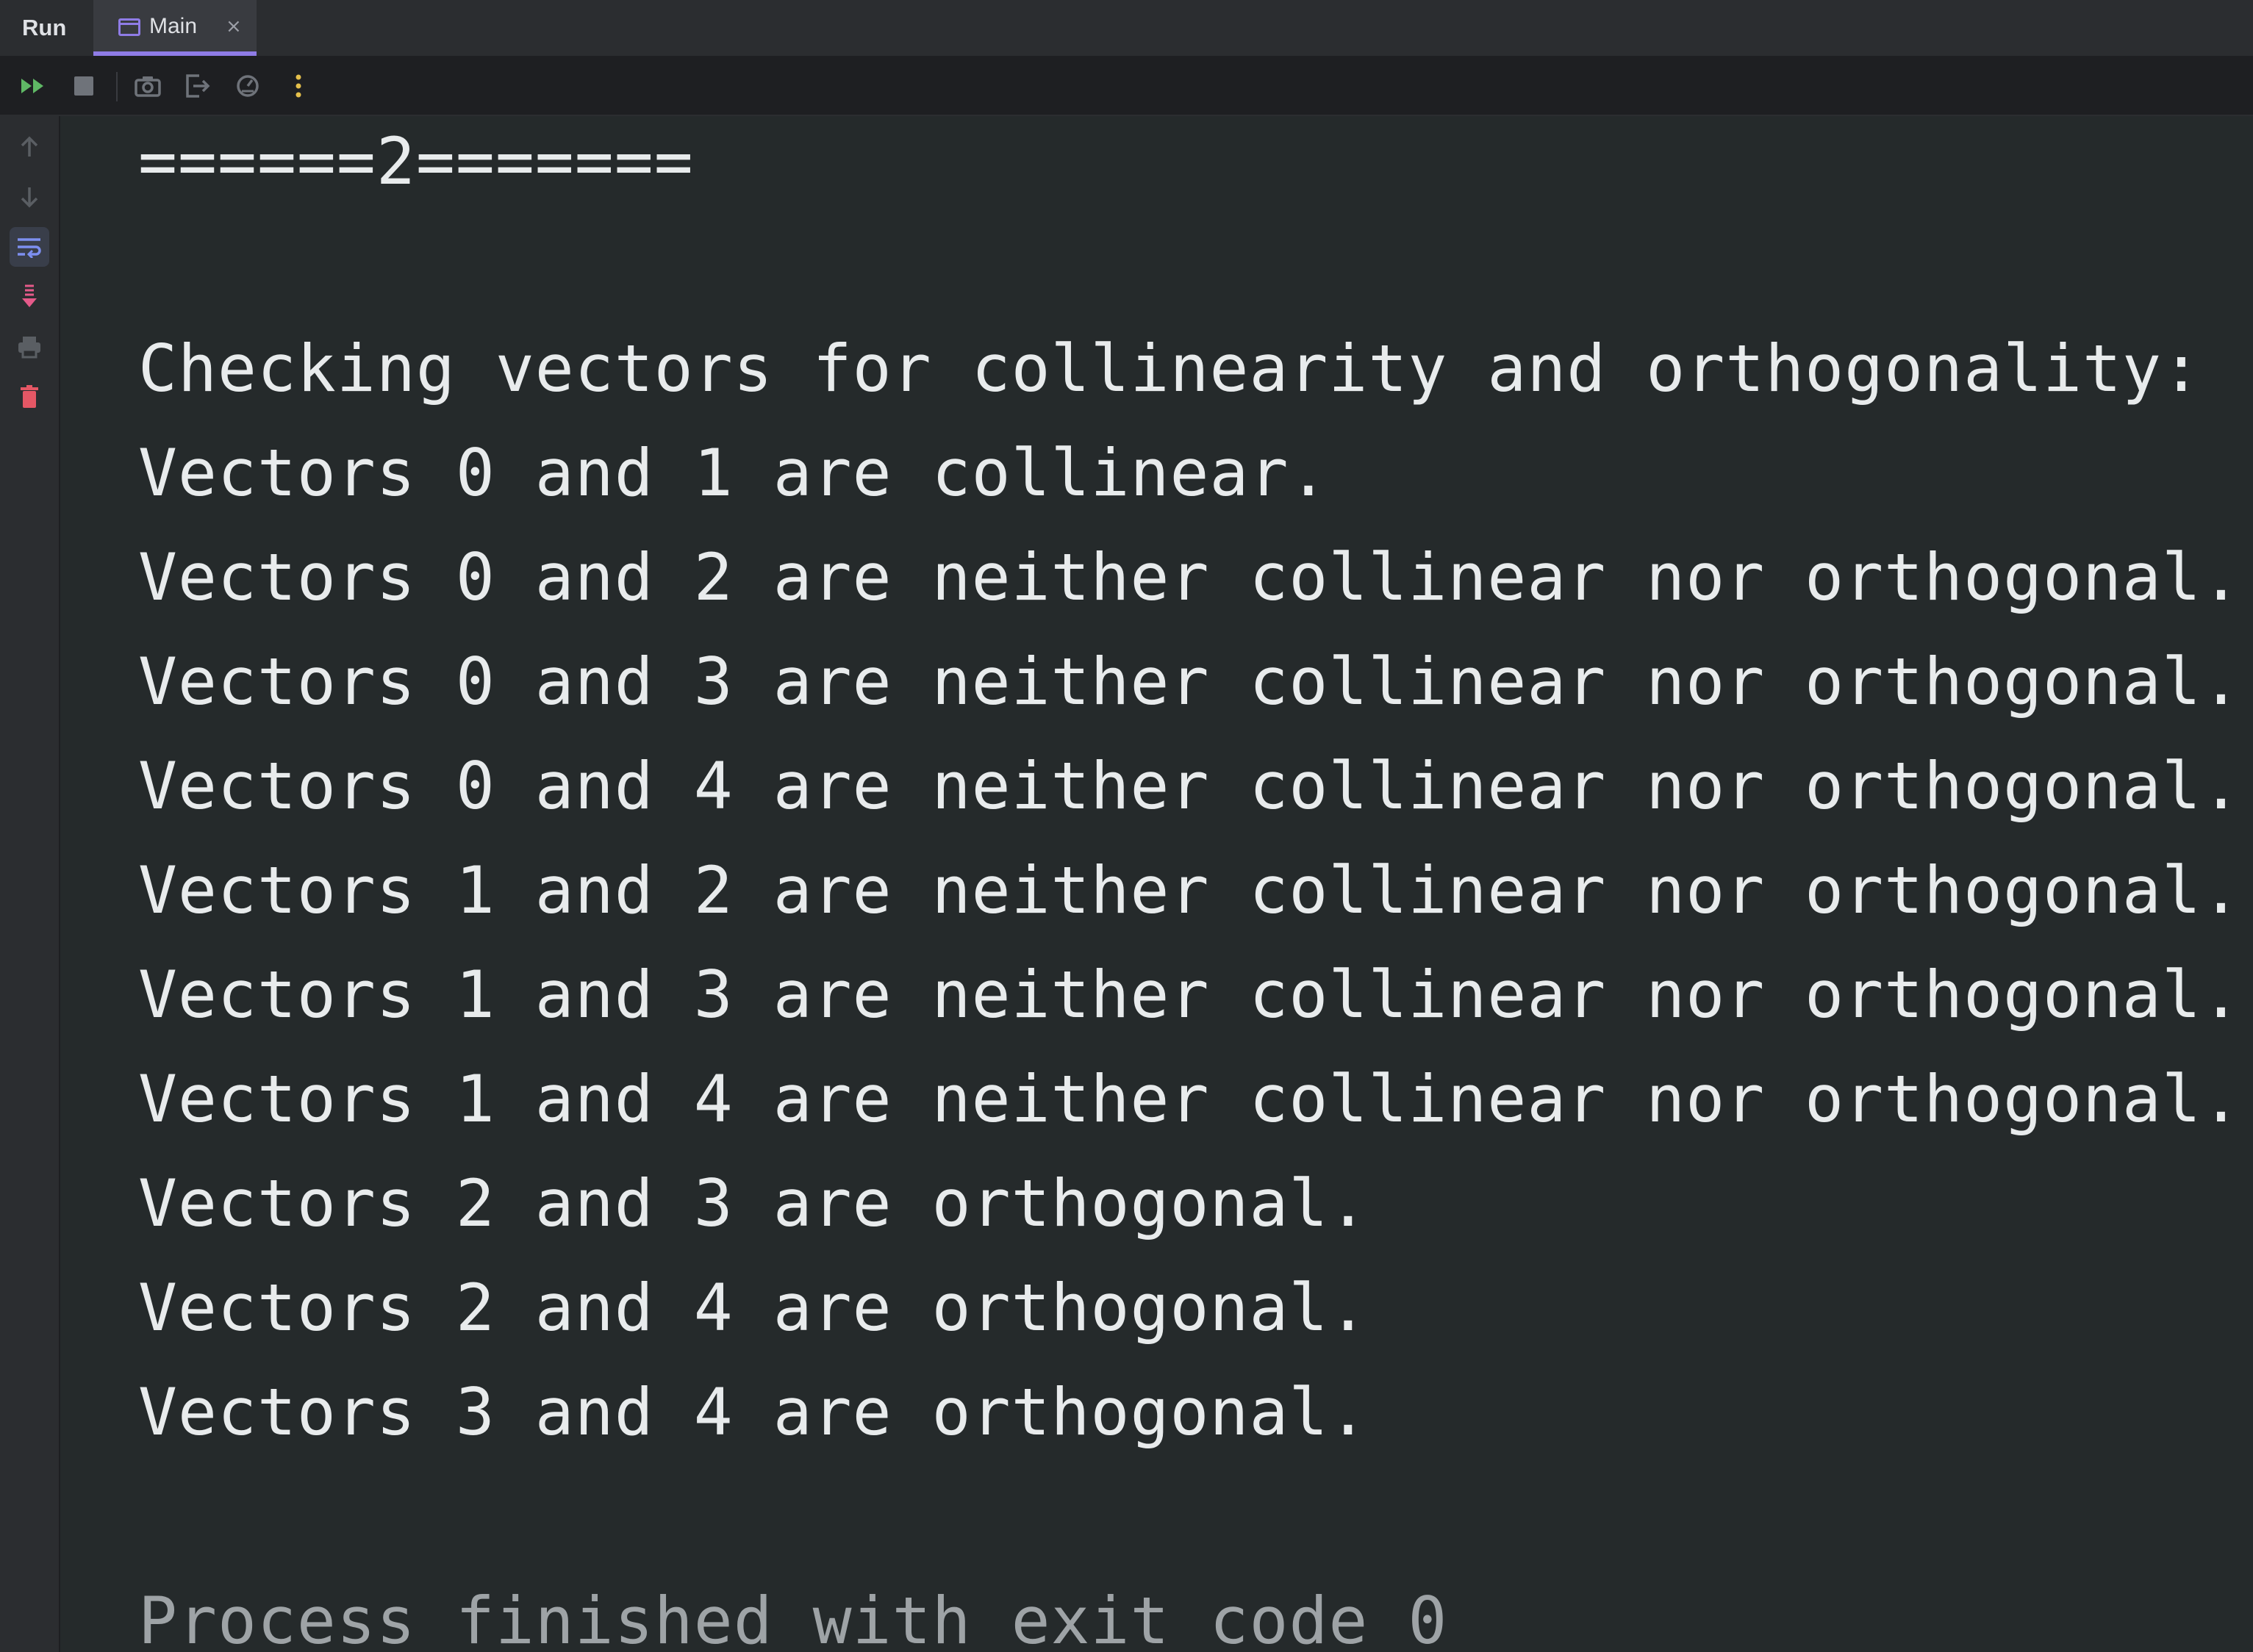  I want to click on print-button, so click(29, 347).